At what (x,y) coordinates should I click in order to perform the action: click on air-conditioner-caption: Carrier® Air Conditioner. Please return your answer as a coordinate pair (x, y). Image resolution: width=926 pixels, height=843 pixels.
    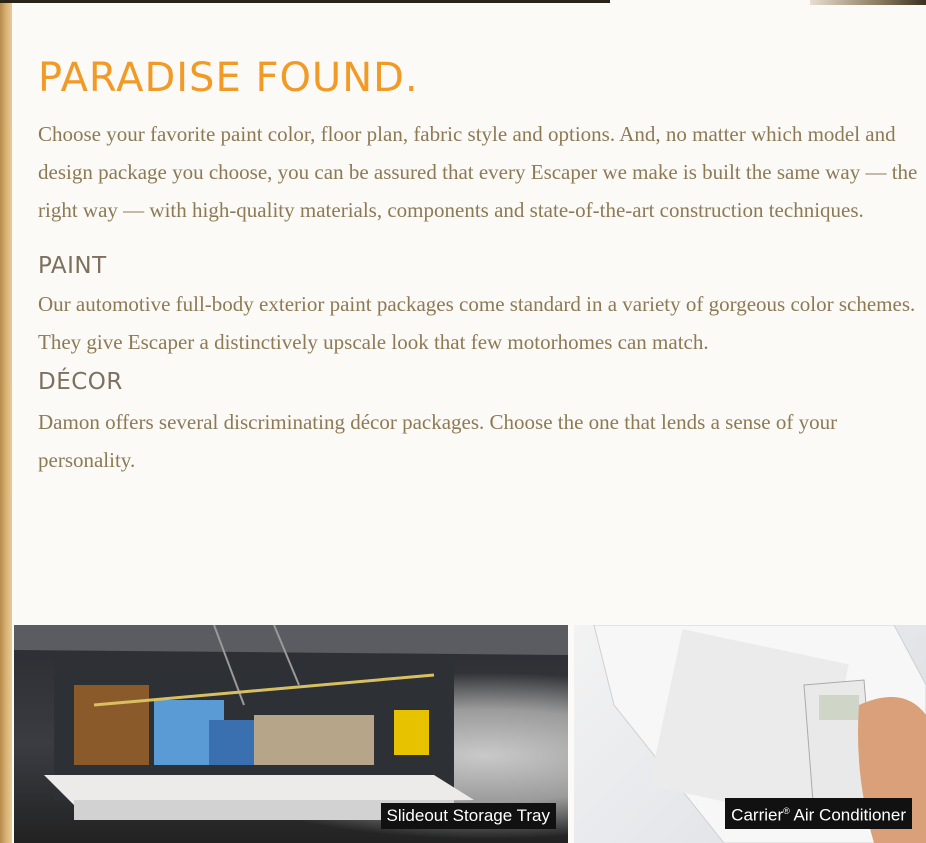
    Looking at the image, I should click on (818, 813).